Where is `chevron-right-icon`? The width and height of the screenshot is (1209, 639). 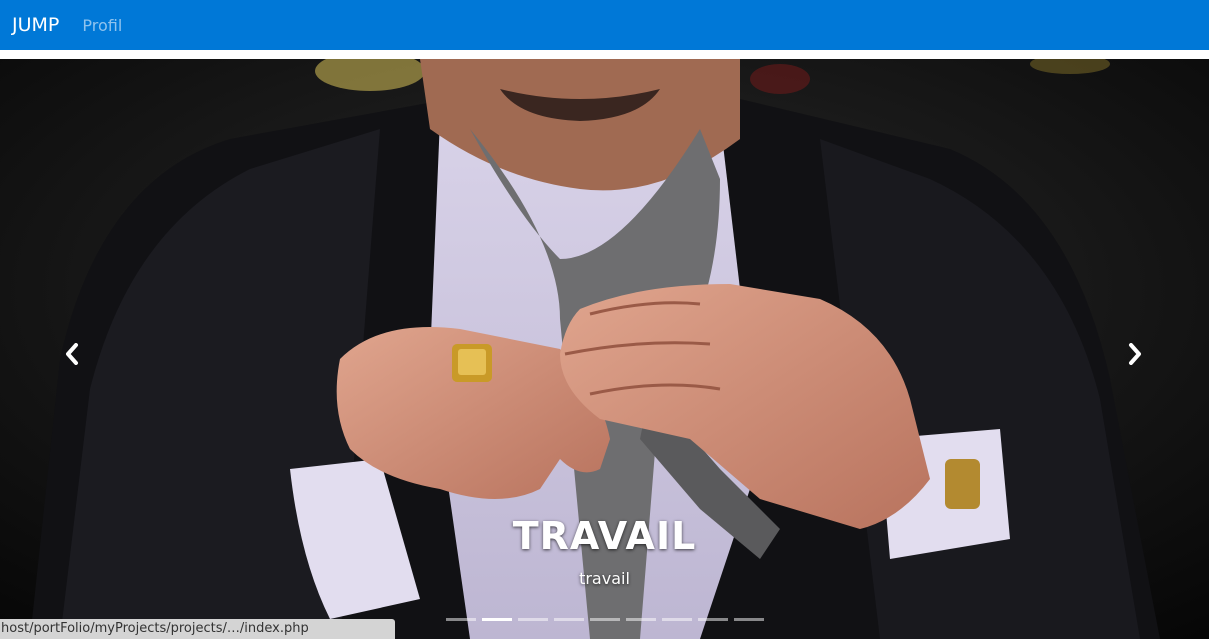
chevron-right-icon is located at coordinates (1135, 354).